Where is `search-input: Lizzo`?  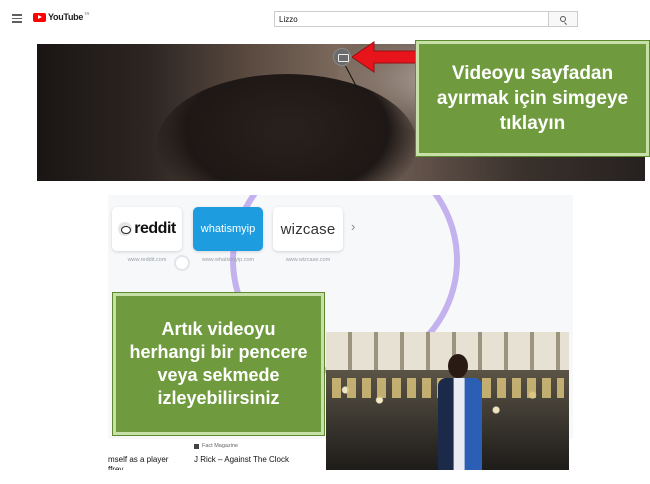
search-input: Lizzo is located at coordinates (411, 19).